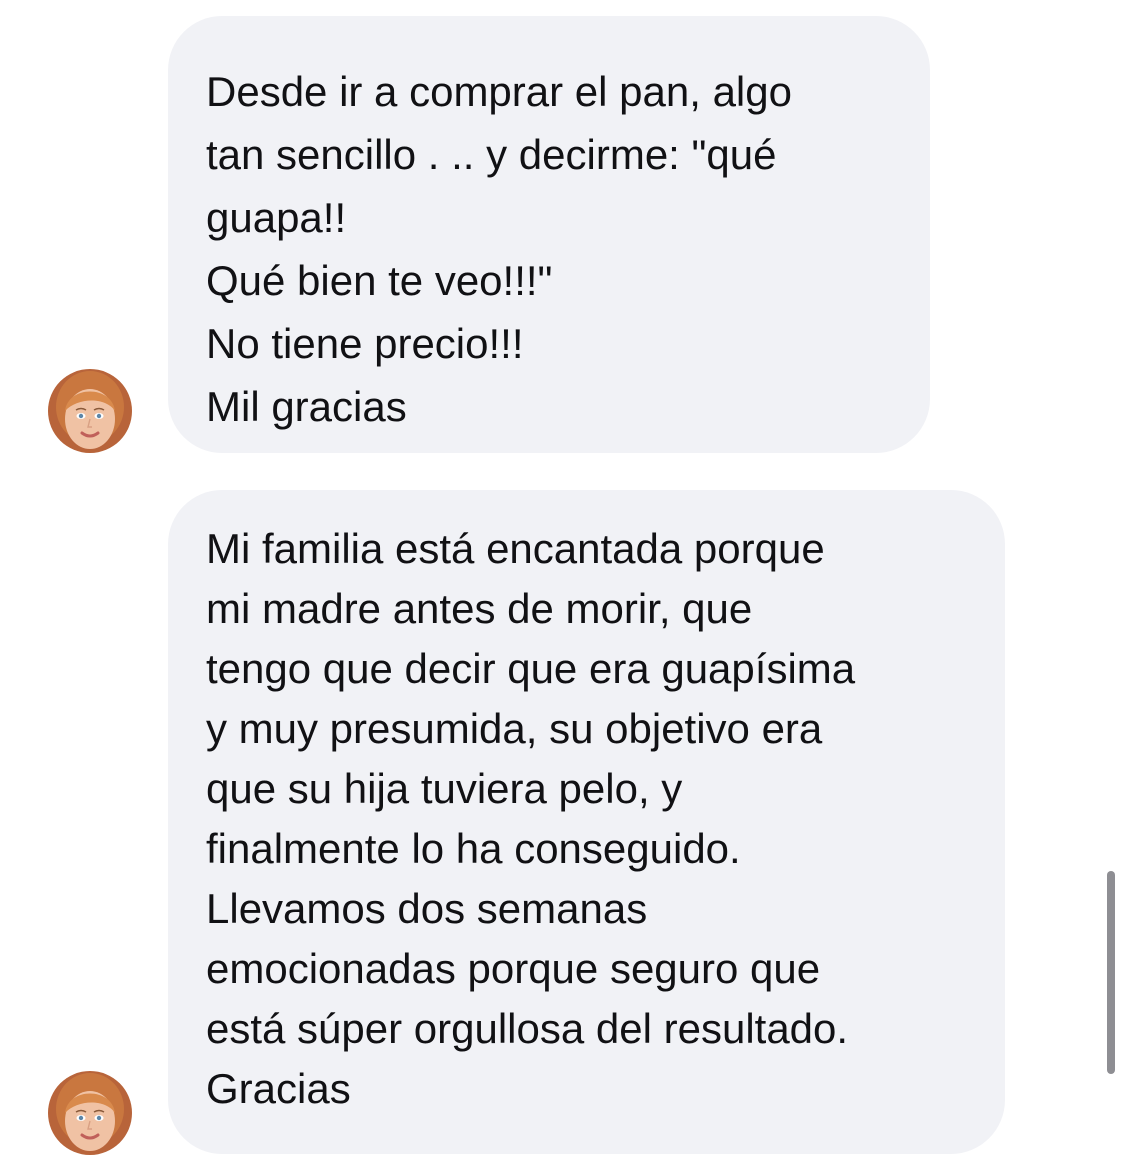  I want to click on message-line: está súper orgullosa del resultado., so click(527, 1028).